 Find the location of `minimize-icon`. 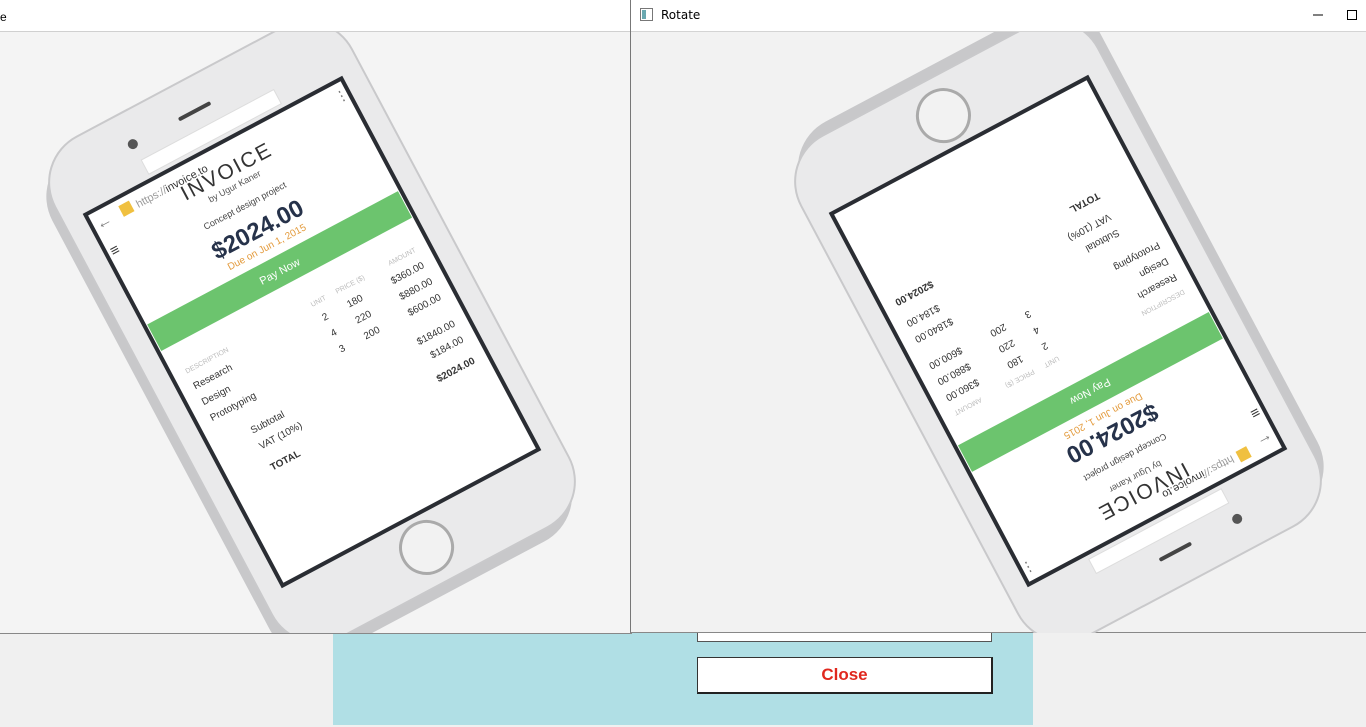

minimize-icon is located at coordinates (1318, 15).